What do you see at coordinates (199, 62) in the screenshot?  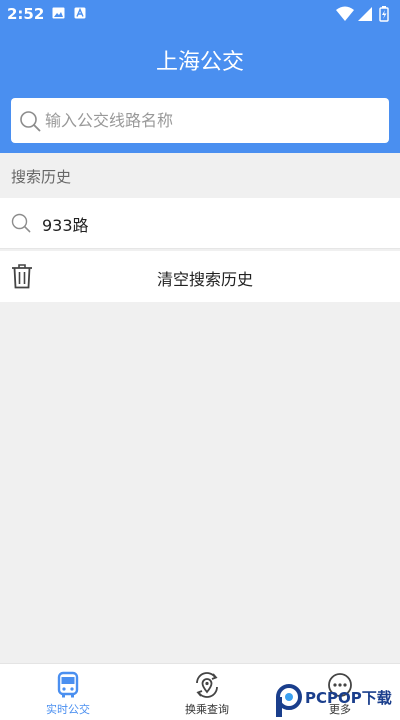 I see `page-title: 上海公交` at bounding box center [199, 62].